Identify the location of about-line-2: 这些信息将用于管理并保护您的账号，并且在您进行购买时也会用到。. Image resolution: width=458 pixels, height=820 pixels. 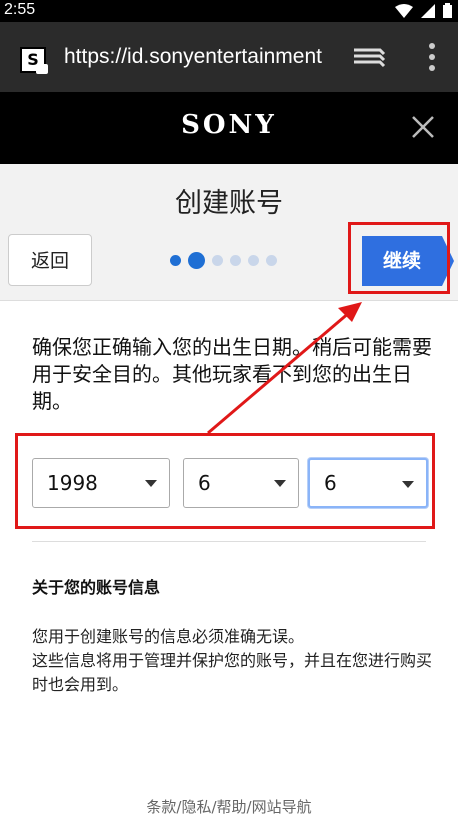
(232, 672).